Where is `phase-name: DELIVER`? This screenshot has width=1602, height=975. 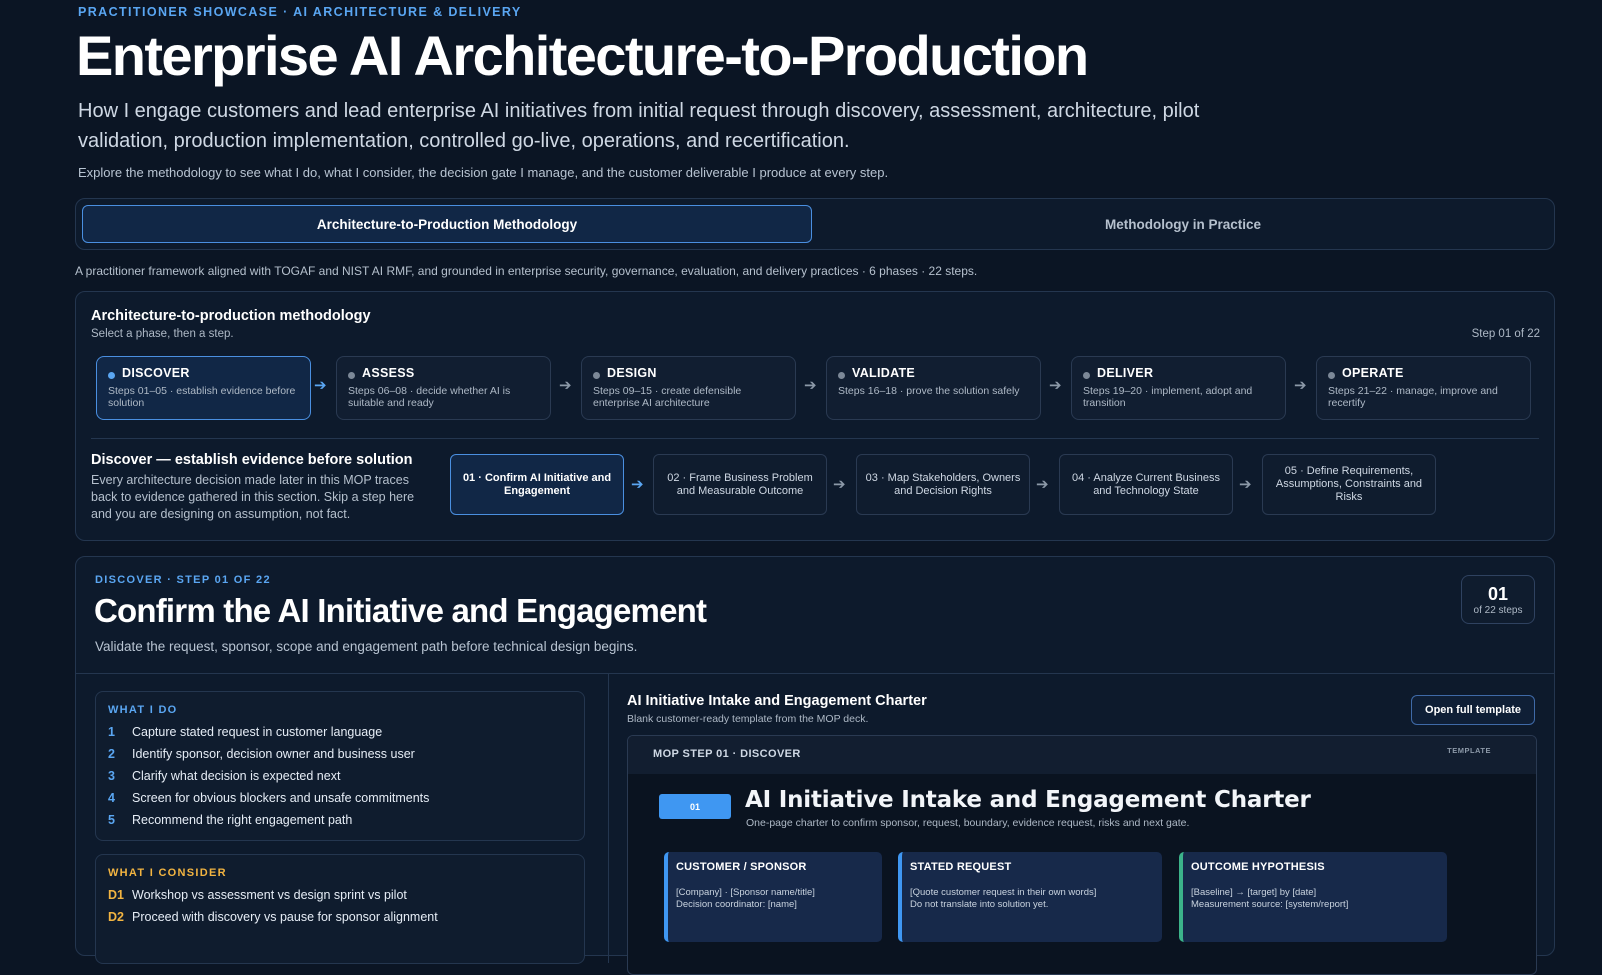
phase-name: DELIVER is located at coordinates (1125, 373).